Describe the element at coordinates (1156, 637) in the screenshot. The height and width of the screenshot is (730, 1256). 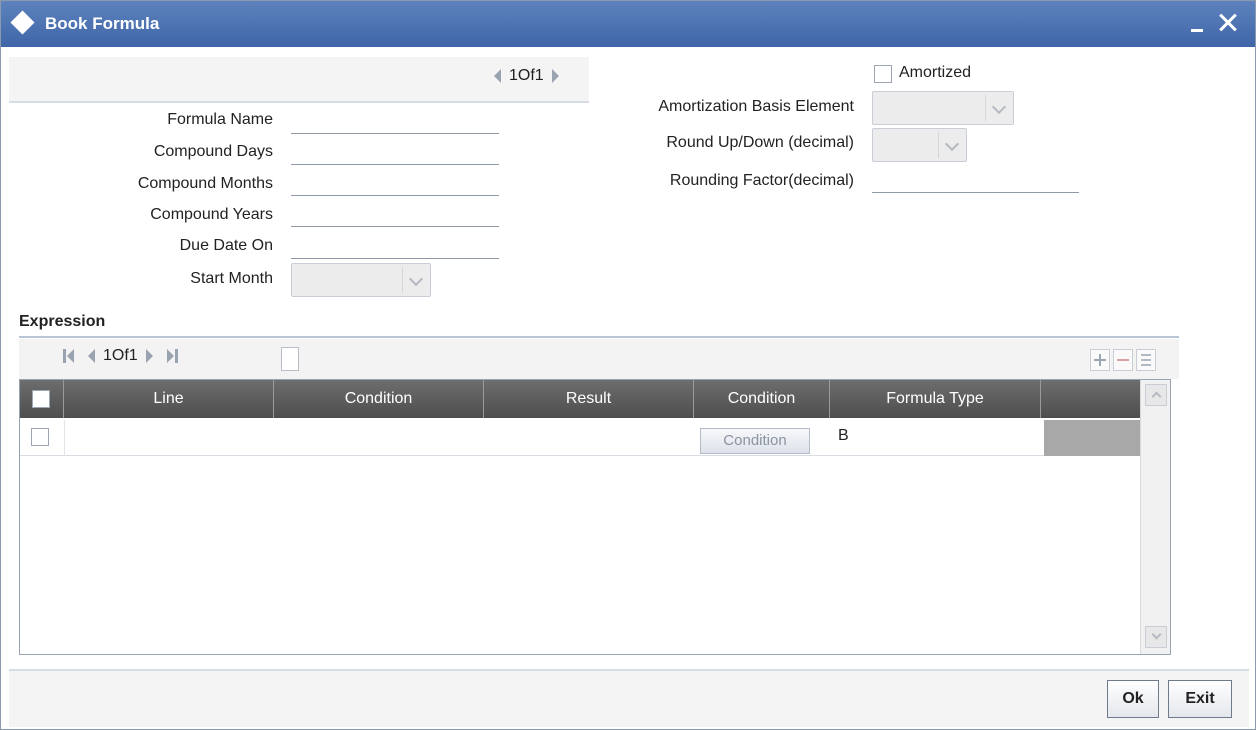
I see `scroll-down-icon` at that location.